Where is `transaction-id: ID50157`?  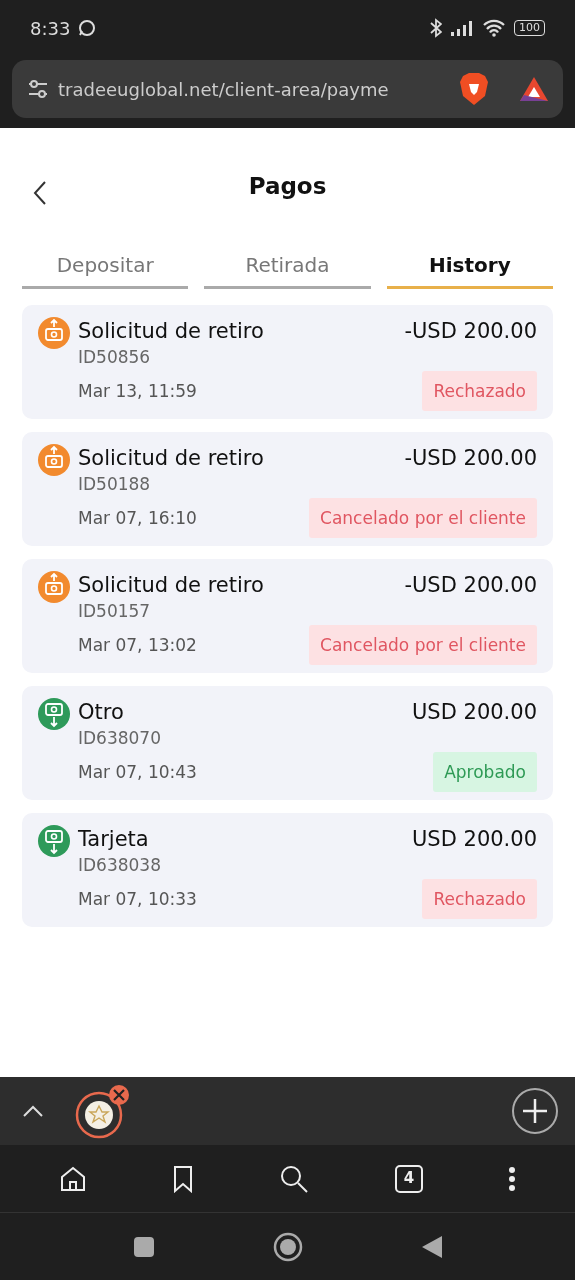 transaction-id: ID50157 is located at coordinates (115, 611).